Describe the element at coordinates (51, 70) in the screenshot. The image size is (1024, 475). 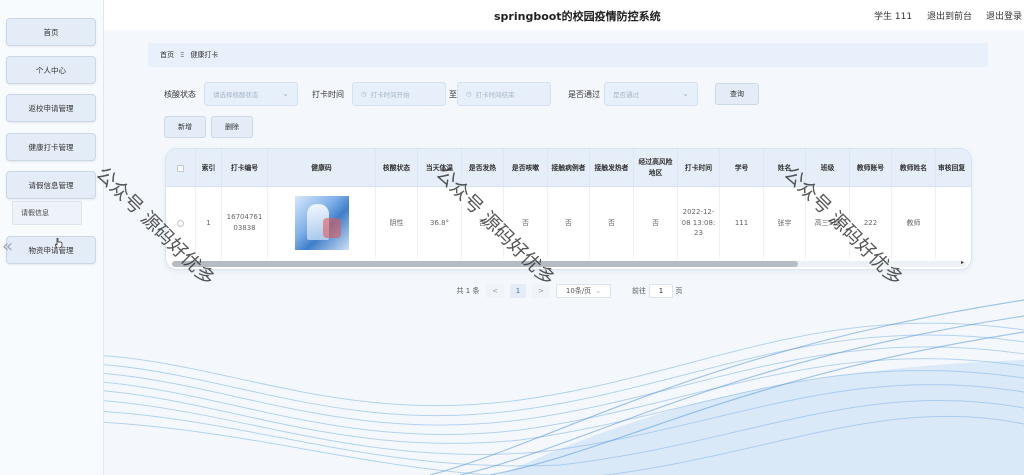
I see `sidebar-item-profile: 个人中心` at that location.